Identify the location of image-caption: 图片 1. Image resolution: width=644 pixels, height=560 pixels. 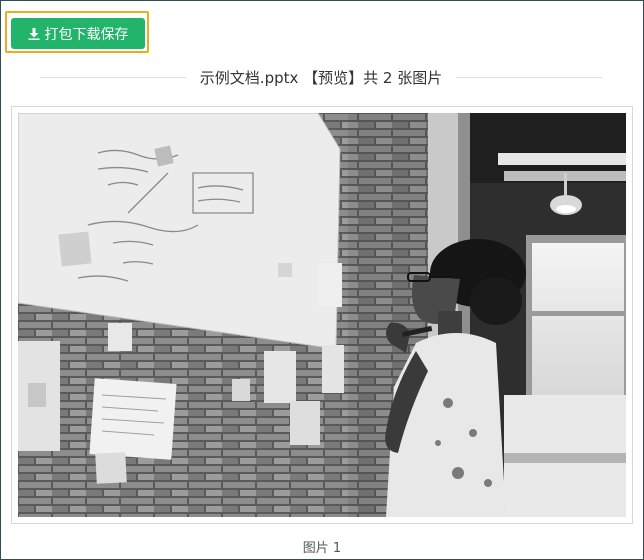
(322, 548).